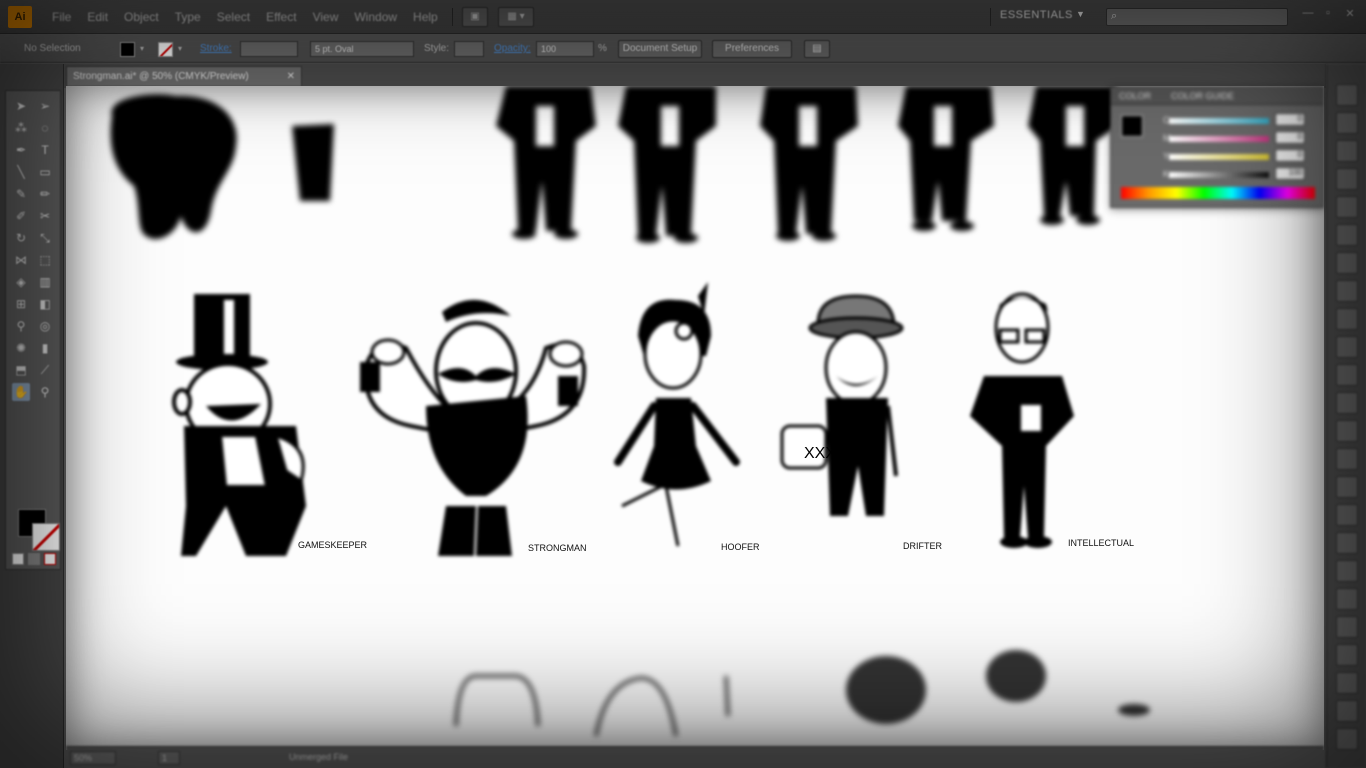  I want to click on menu-item-effect: Effect, so click(281, 17).